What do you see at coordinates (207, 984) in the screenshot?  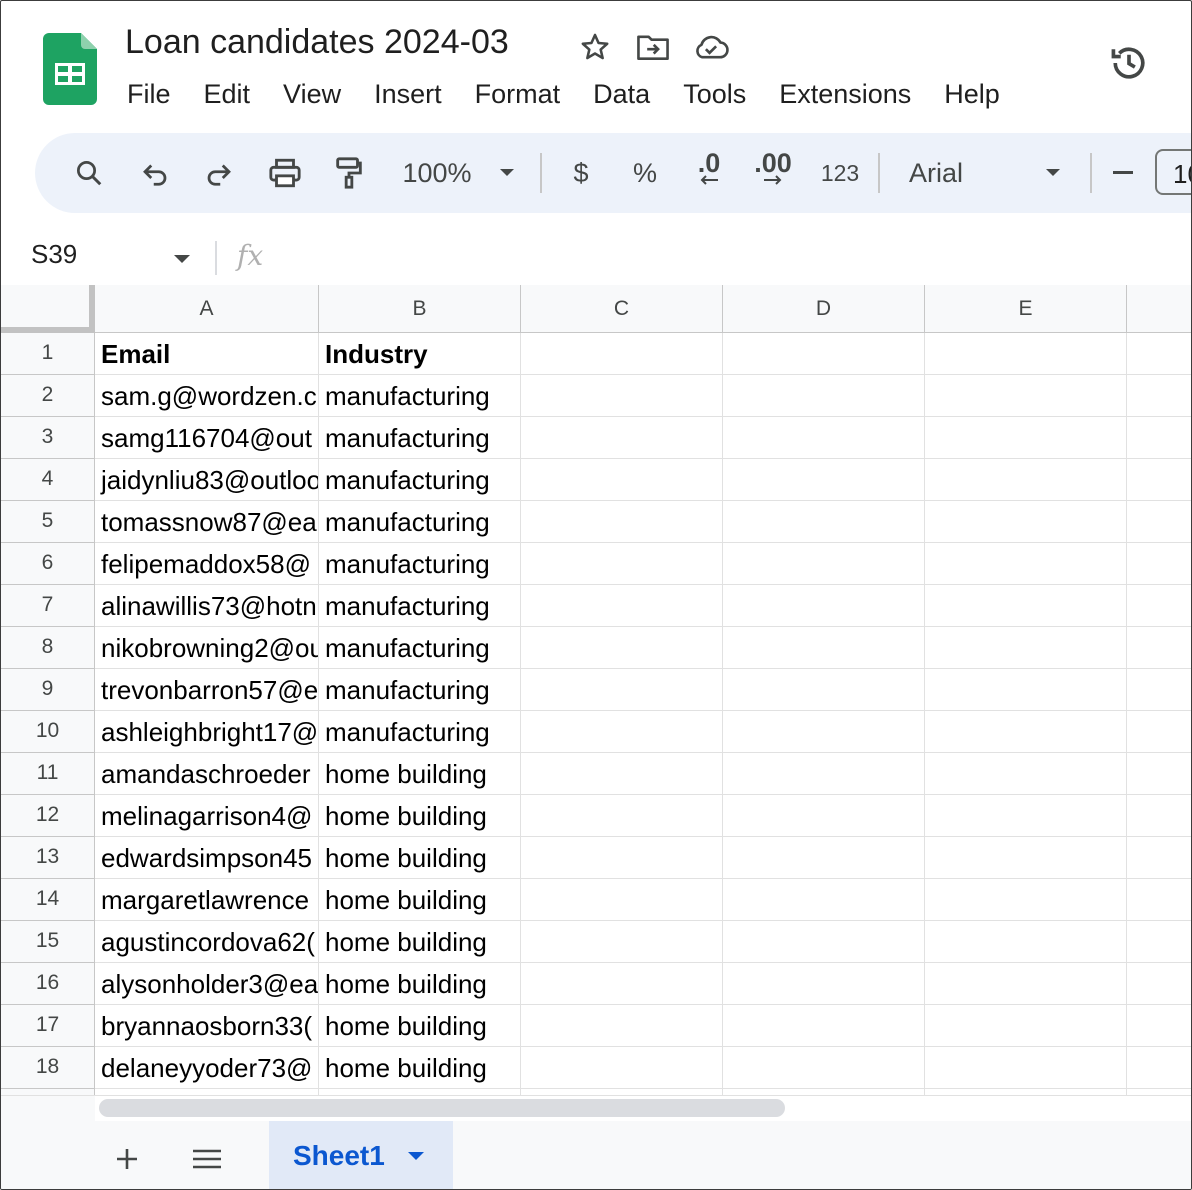 I see `cell-a: alysonholder3@ea` at bounding box center [207, 984].